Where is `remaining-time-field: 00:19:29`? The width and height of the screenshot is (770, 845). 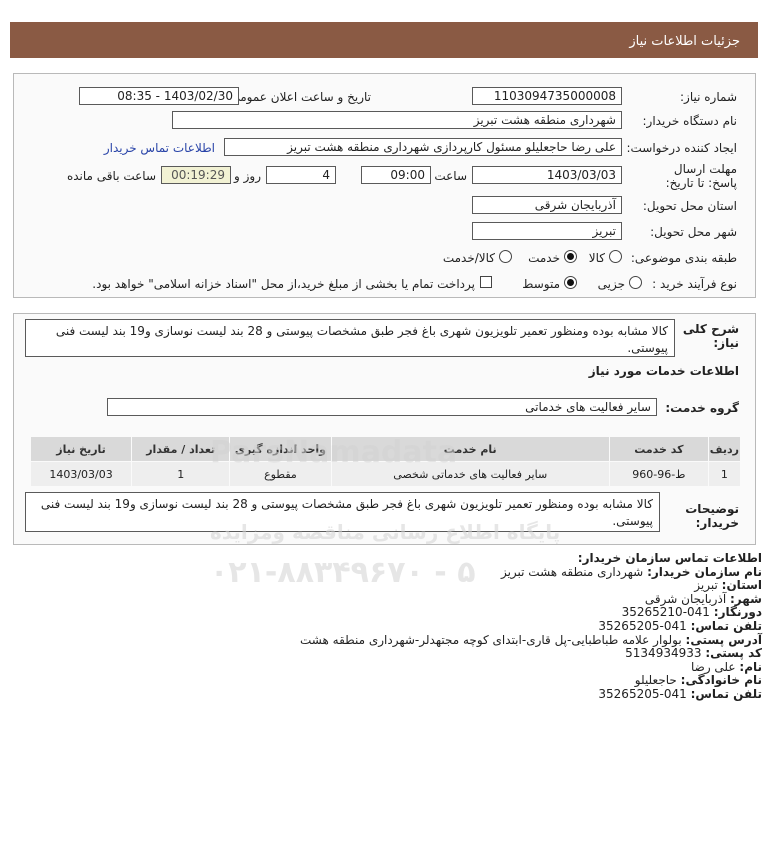
remaining-time-field: 00:19:29 is located at coordinates (196, 175).